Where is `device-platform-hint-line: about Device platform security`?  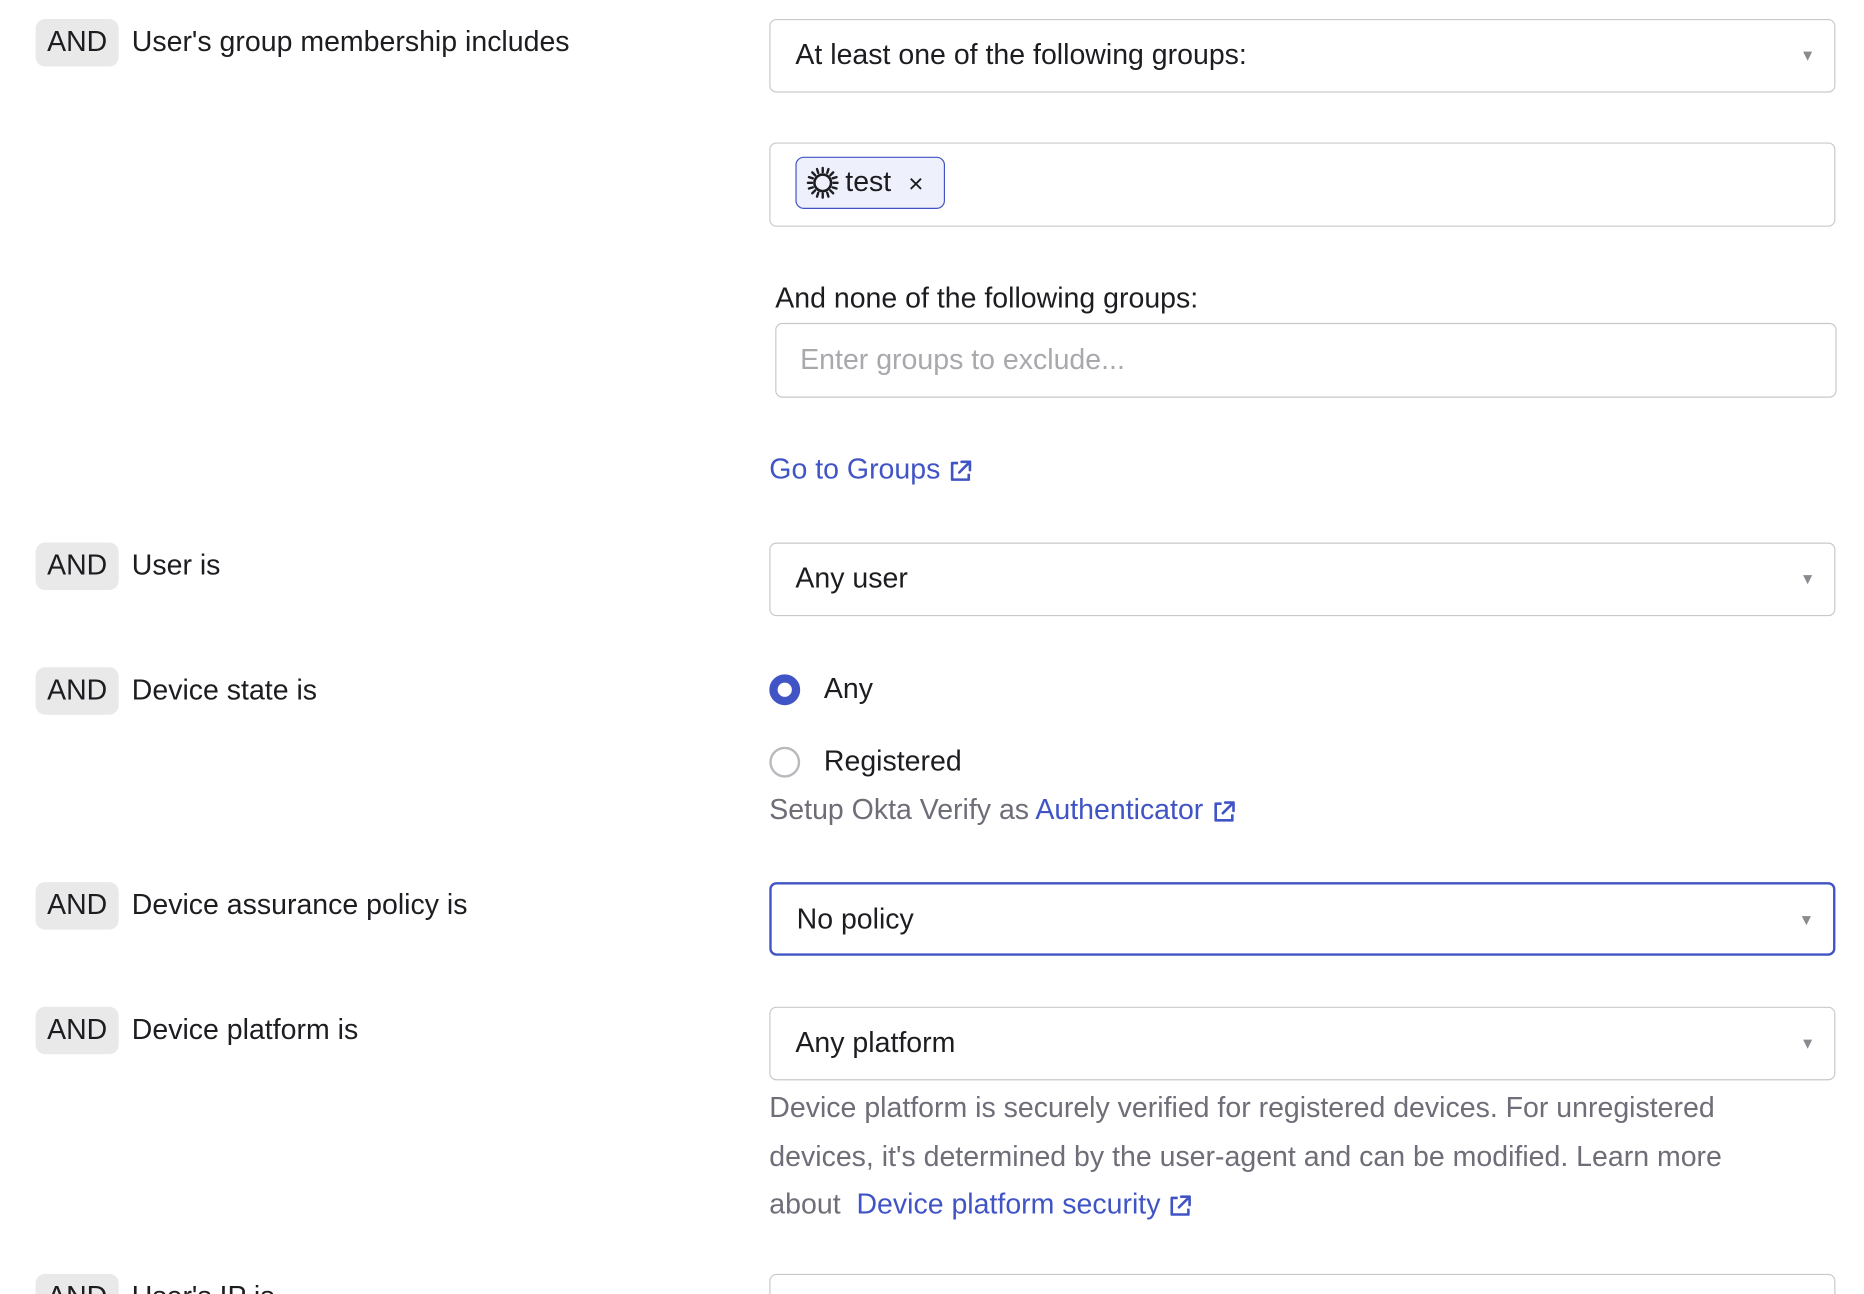 device-platform-hint-line: about Device platform security is located at coordinates (1303, 1205).